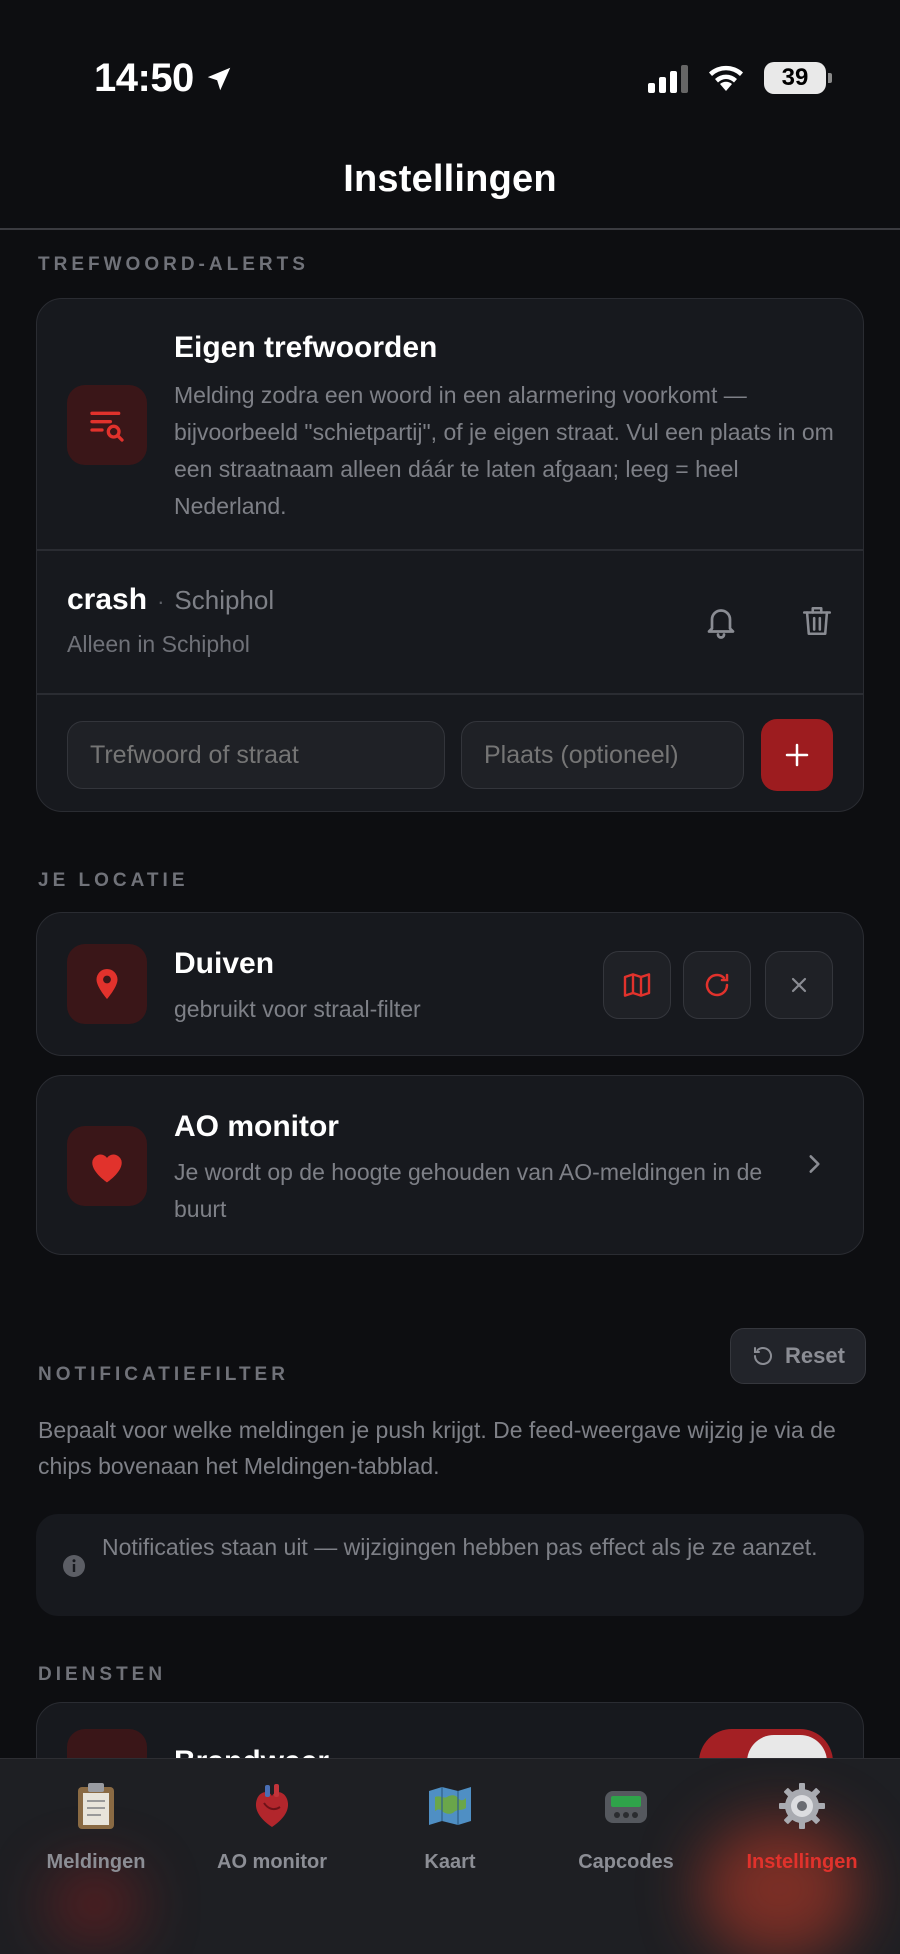 The image size is (900, 1954). What do you see at coordinates (798, 78) in the screenshot?
I see `battery-icon: 39` at bounding box center [798, 78].